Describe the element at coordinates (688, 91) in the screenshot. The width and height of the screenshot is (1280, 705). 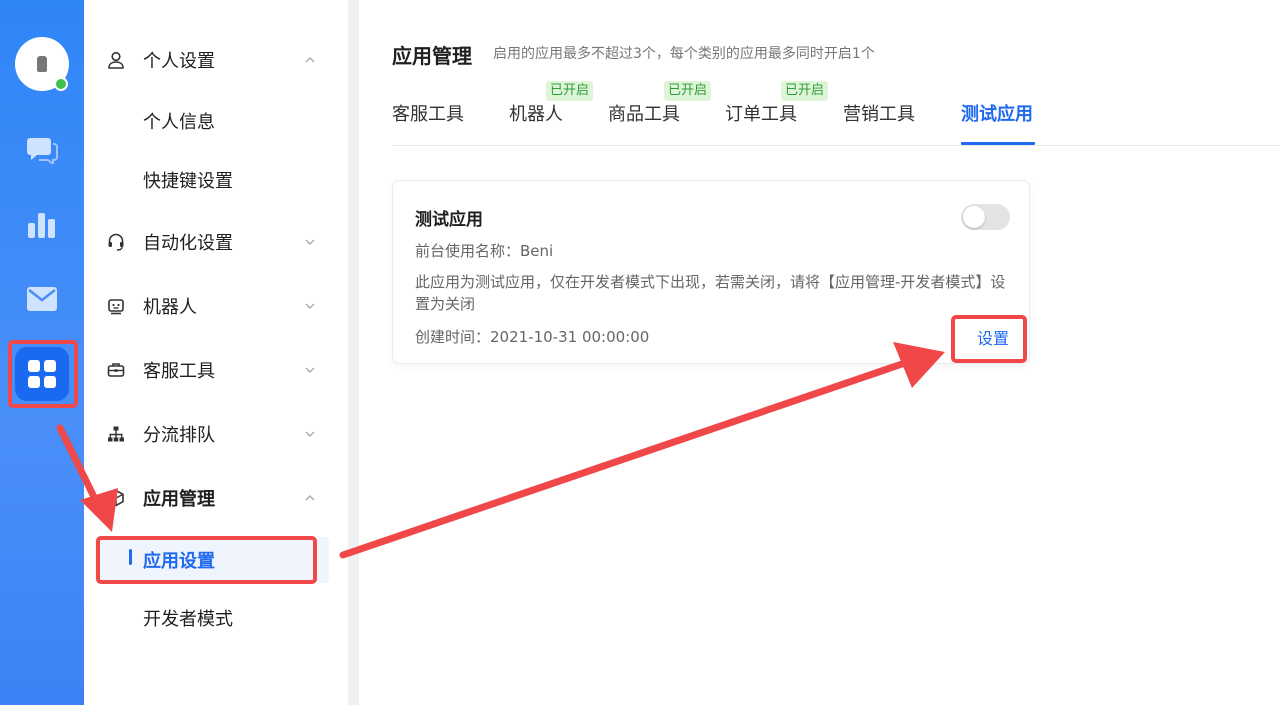
I see `tab-badge-product-tools: 已开启` at that location.